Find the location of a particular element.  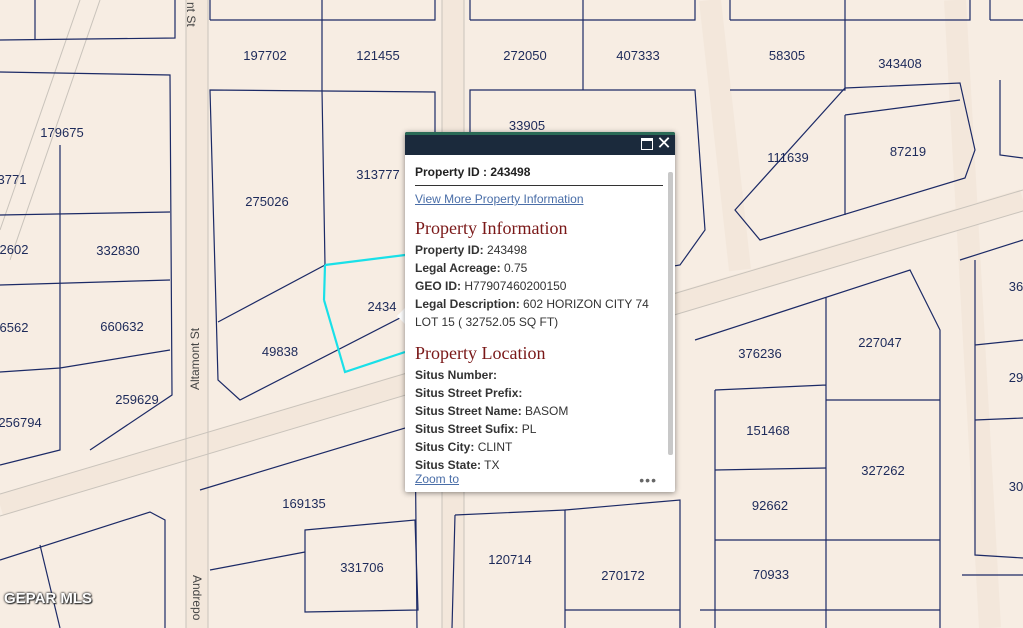

info-label: Legal Acreage: is located at coordinates (458, 268).